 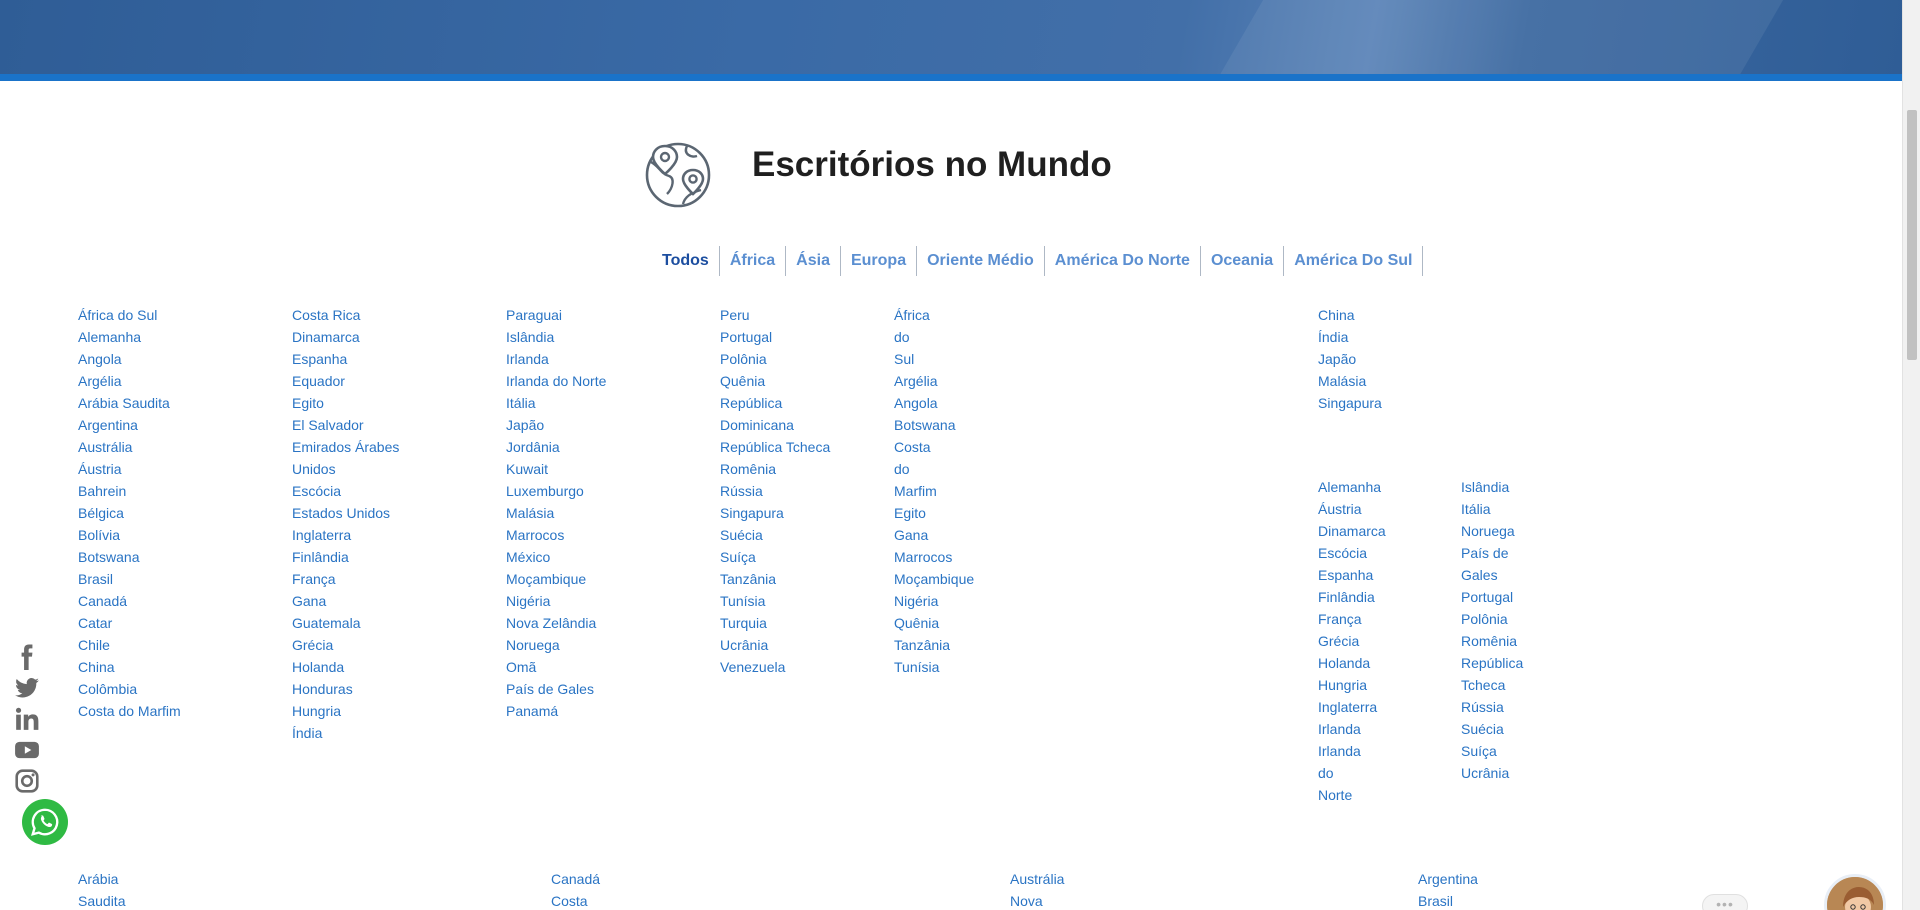 What do you see at coordinates (1037, 900) in the screenshot?
I see `country-link: Nova` at bounding box center [1037, 900].